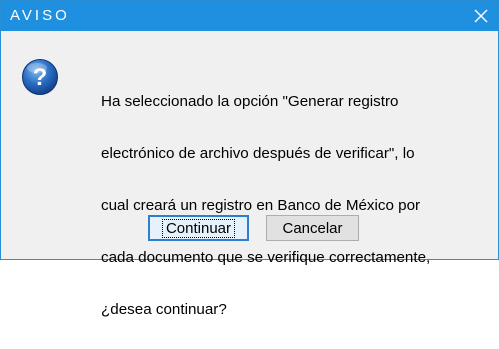  Describe the element at coordinates (164, 309) in the screenshot. I see `message-line: ¿desea continuar?` at that location.